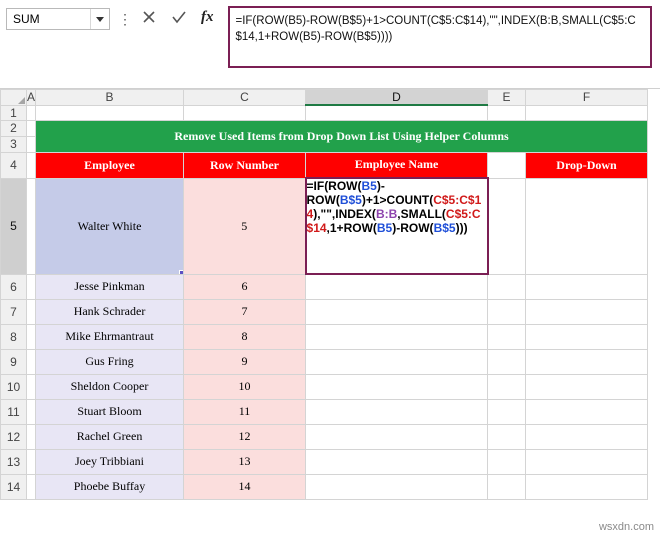 This screenshot has height=537, width=660. What do you see at coordinates (110, 336) in the screenshot?
I see `cell-b8: Mike Ehrmantraut` at bounding box center [110, 336].